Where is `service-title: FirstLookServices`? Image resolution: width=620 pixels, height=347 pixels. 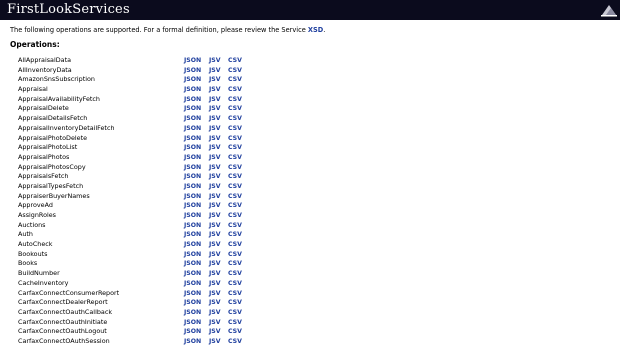 service-title: FirstLookServices is located at coordinates (68, 9).